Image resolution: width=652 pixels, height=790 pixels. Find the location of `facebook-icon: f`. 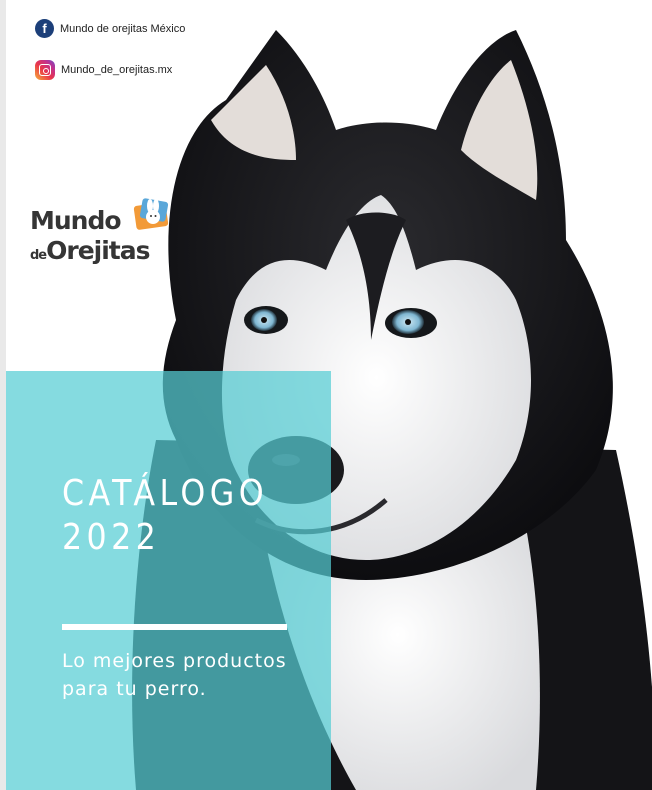

facebook-icon: f is located at coordinates (44, 28).